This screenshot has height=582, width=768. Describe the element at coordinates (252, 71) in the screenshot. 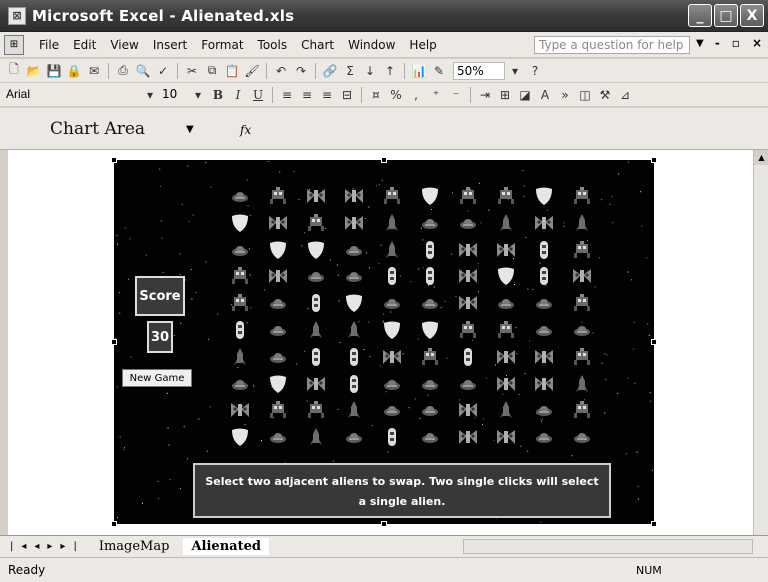

I see `format-painter-icon: 🖌` at that location.